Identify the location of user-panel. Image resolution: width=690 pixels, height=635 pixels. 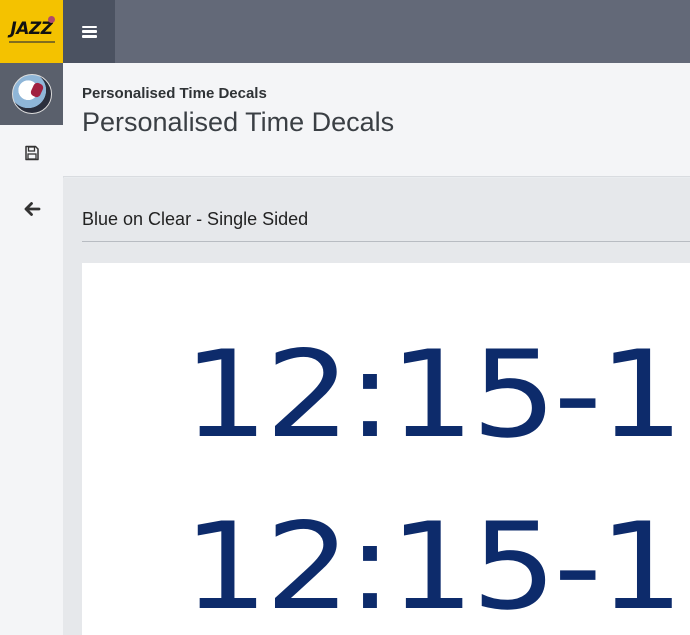
(31, 94).